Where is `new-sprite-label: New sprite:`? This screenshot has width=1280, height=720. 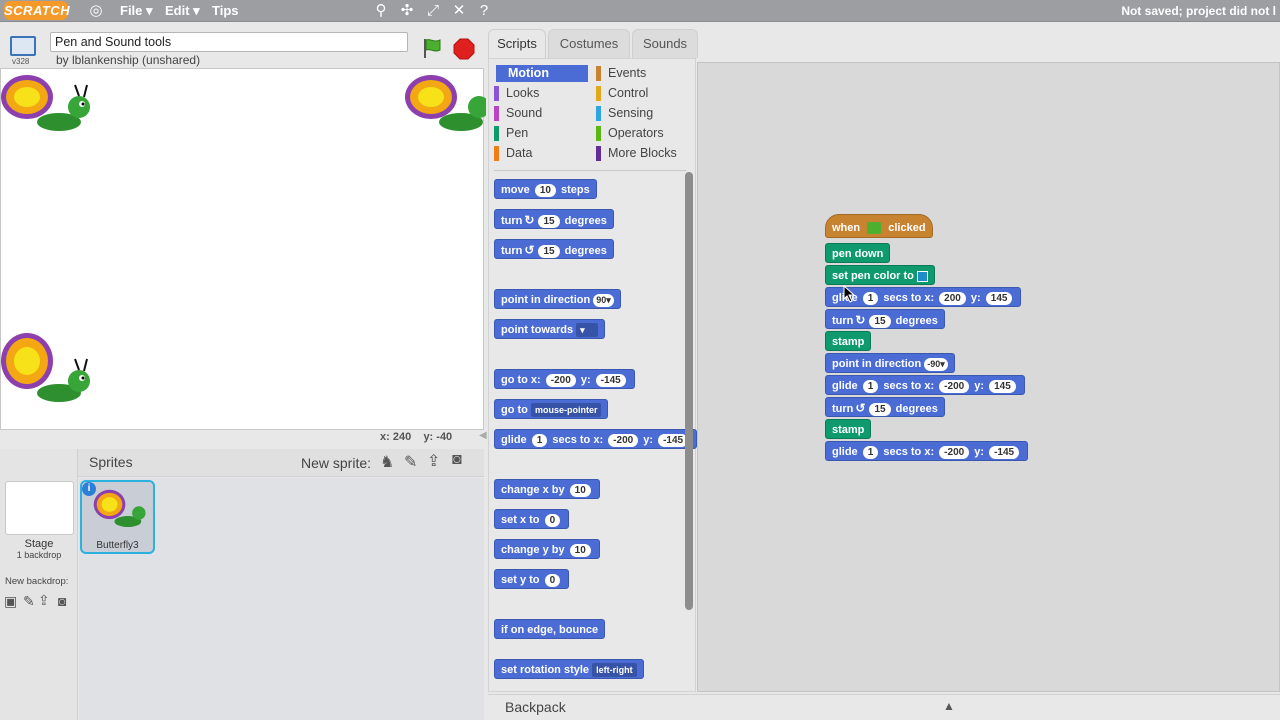 new-sprite-label: New sprite: is located at coordinates (336, 463).